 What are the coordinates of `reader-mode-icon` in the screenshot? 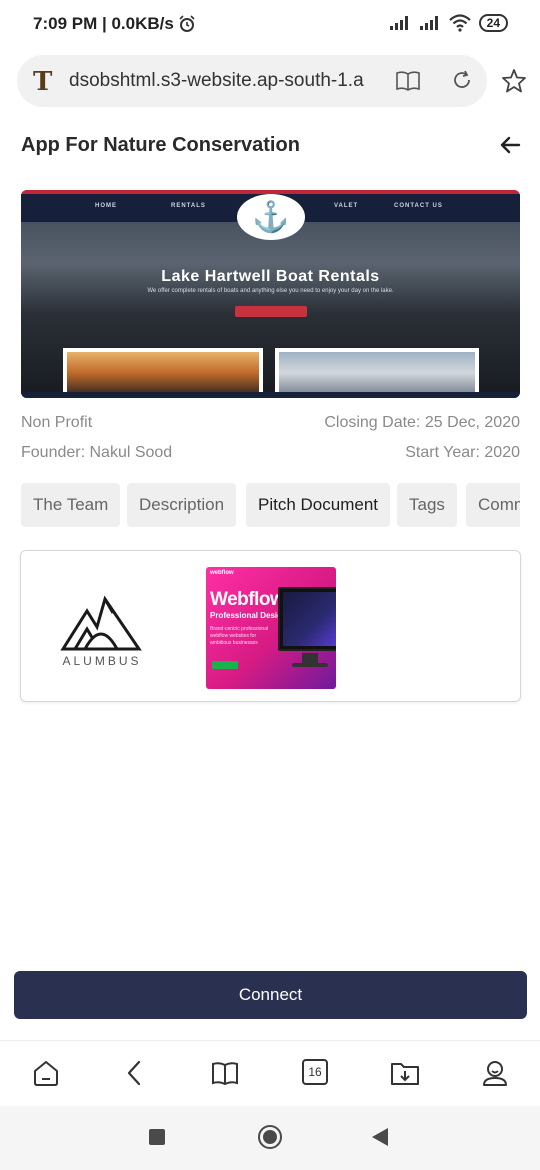 It's located at (408, 81).